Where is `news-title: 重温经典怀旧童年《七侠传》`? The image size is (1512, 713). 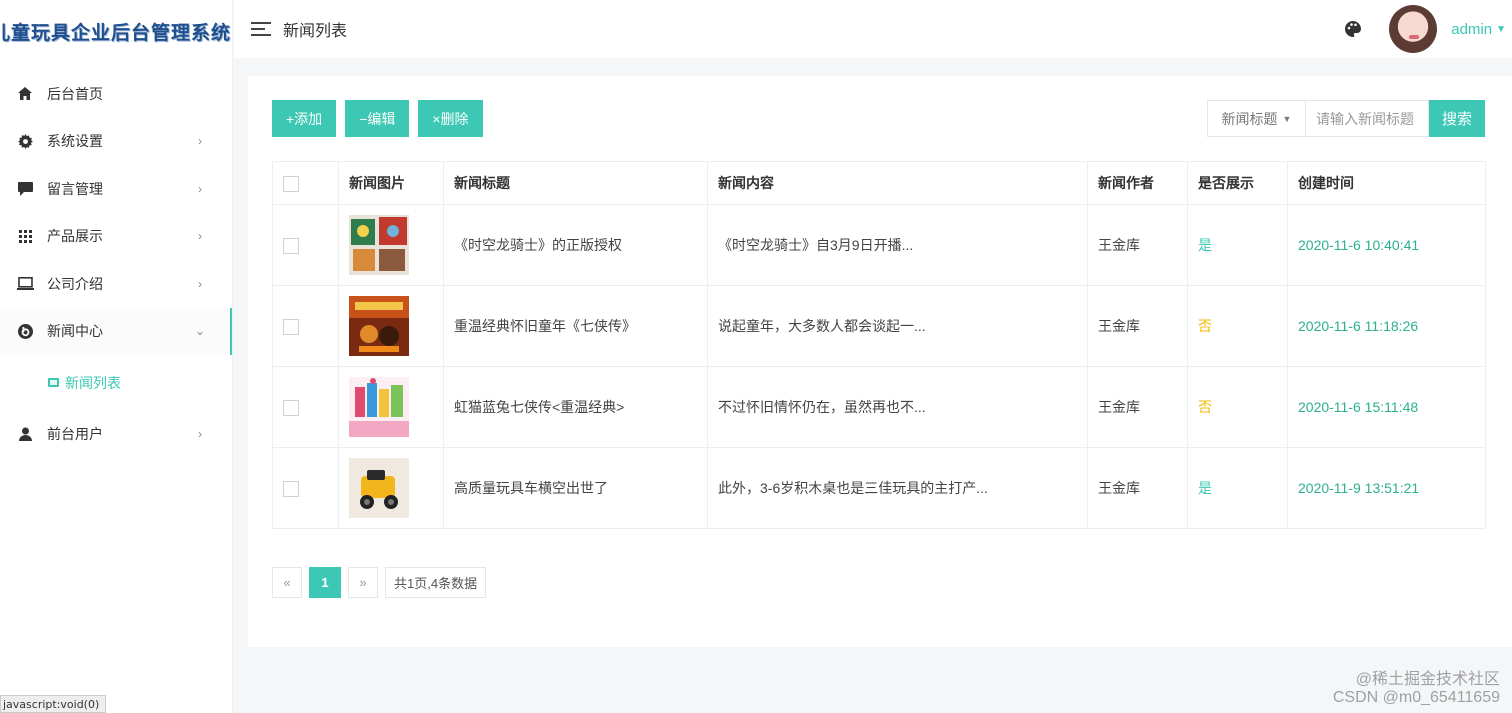
news-title: 重温经典怀旧童年《七侠传》 is located at coordinates (575, 326).